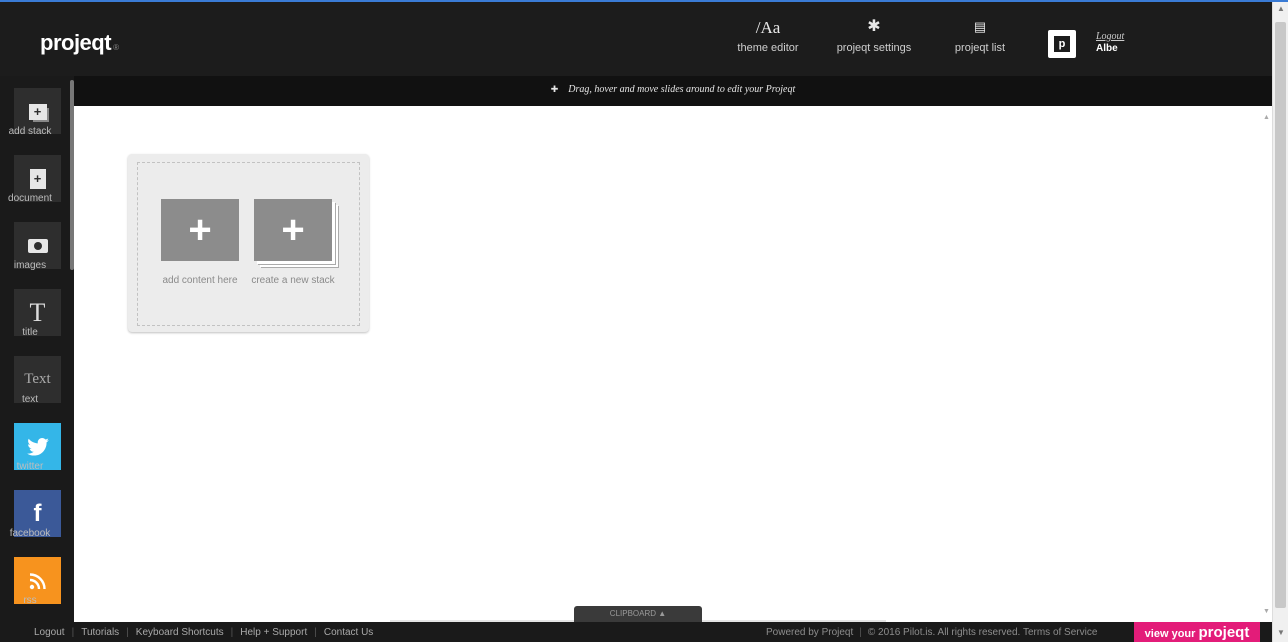  I want to click on create-new-stack-button: +, so click(293, 230).